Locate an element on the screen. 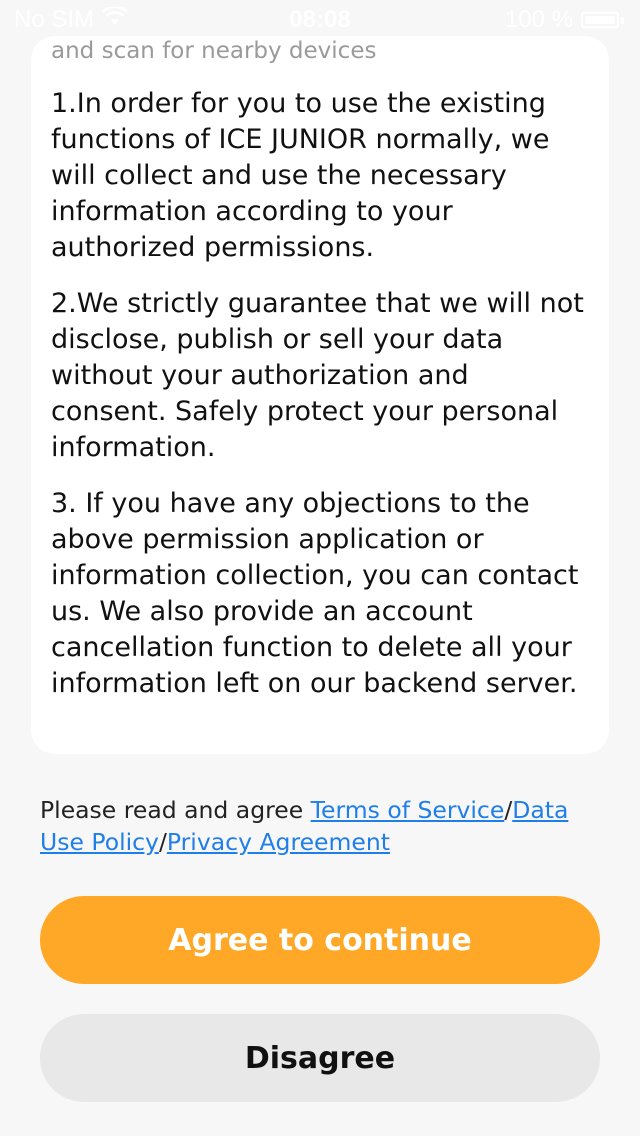  agreement-prefix: Please read and agree is located at coordinates (175, 810).